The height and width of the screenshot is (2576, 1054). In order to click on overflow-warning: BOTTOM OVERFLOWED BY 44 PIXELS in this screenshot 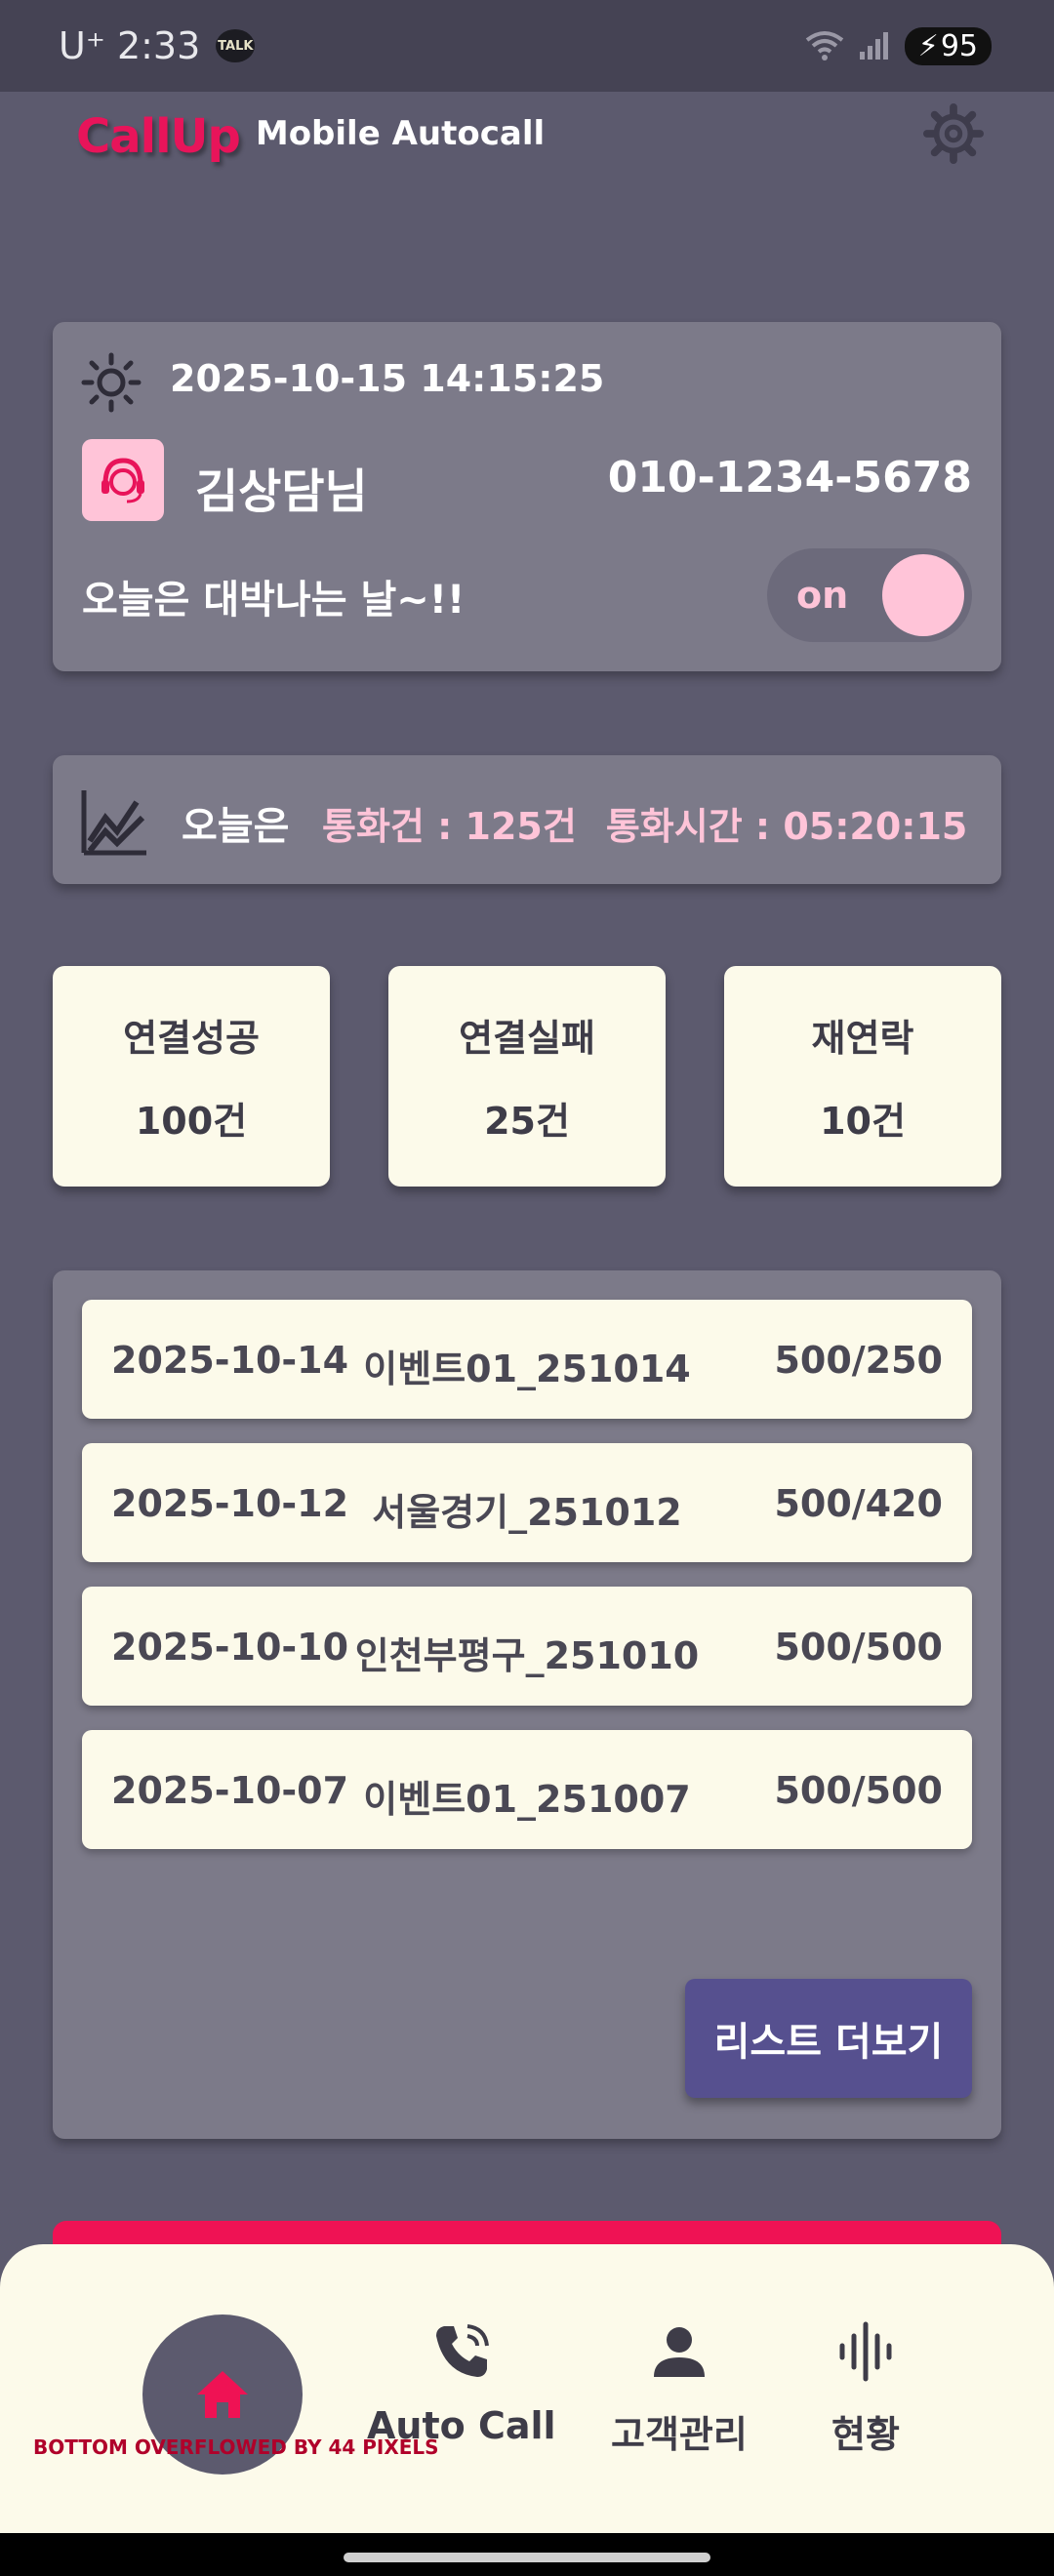, I will do `click(236, 2447)`.